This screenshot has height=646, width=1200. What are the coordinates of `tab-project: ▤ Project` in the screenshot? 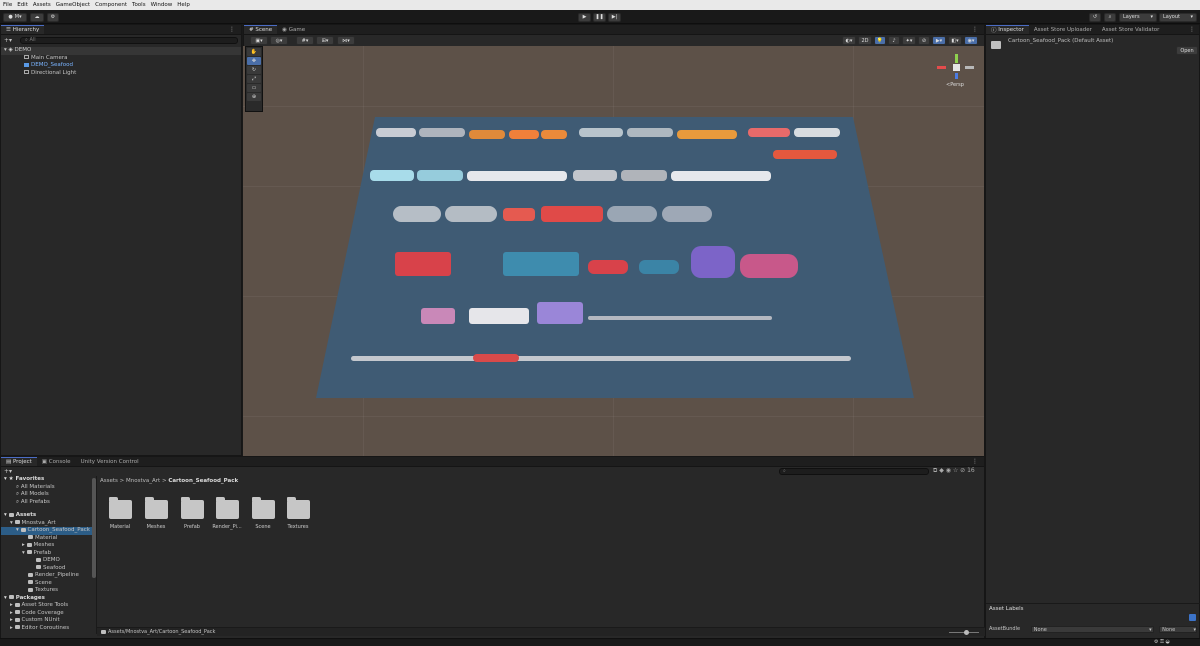 It's located at (19, 461).